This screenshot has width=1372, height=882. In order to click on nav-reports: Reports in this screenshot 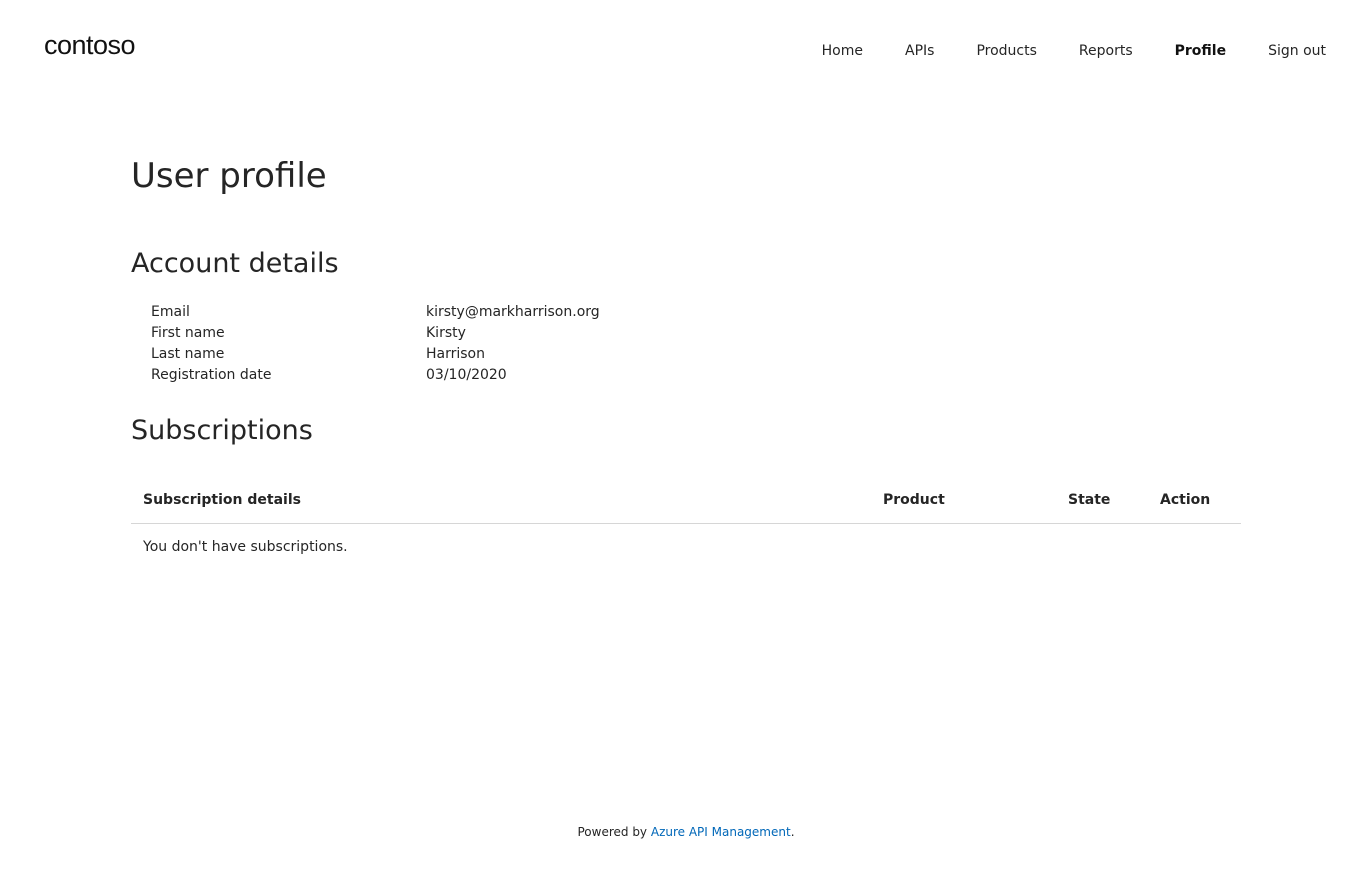, I will do `click(1106, 51)`.